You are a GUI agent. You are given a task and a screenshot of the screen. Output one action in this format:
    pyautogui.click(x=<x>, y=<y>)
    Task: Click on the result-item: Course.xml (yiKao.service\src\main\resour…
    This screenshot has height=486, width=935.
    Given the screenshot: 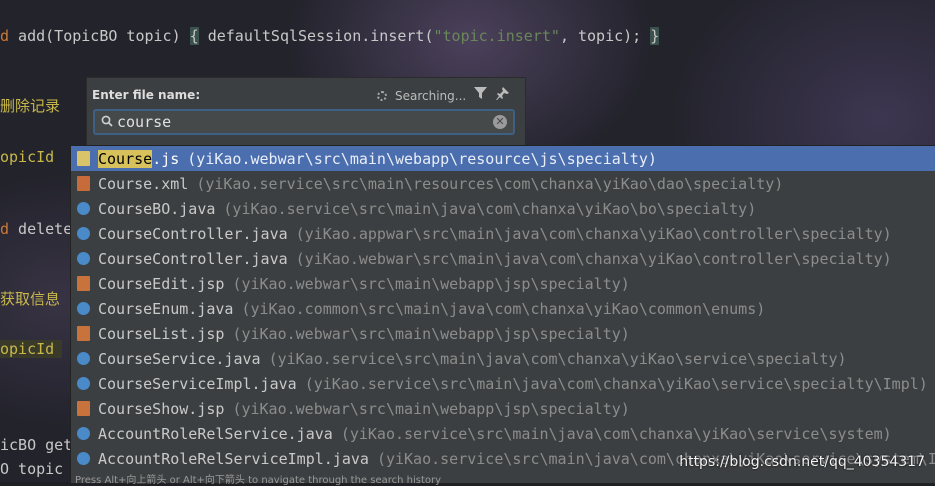 What is the action you would take?
    pyautogui.click(x=503, y=183)
    